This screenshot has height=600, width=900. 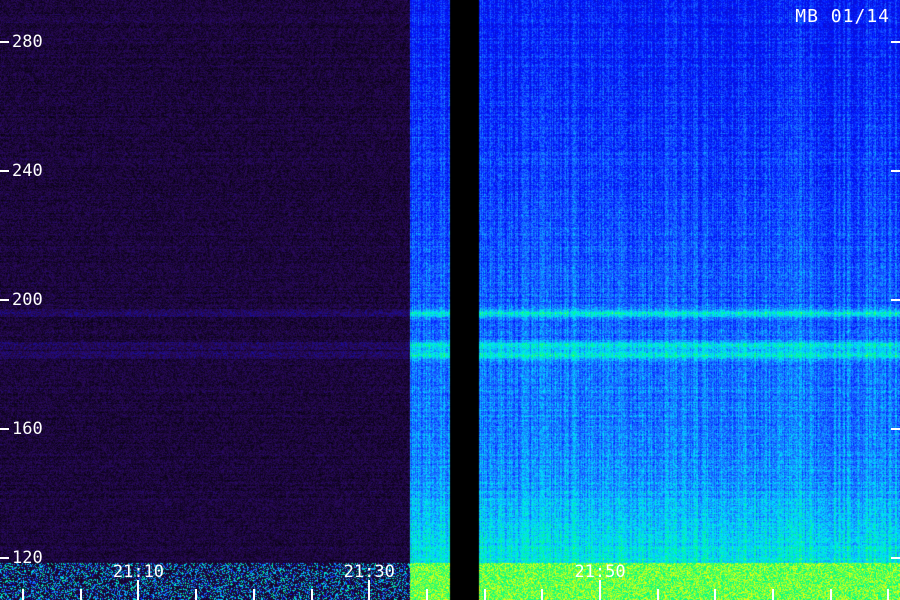 I want to click on chart-label: MB 01/14, so click(x=842, y=16).